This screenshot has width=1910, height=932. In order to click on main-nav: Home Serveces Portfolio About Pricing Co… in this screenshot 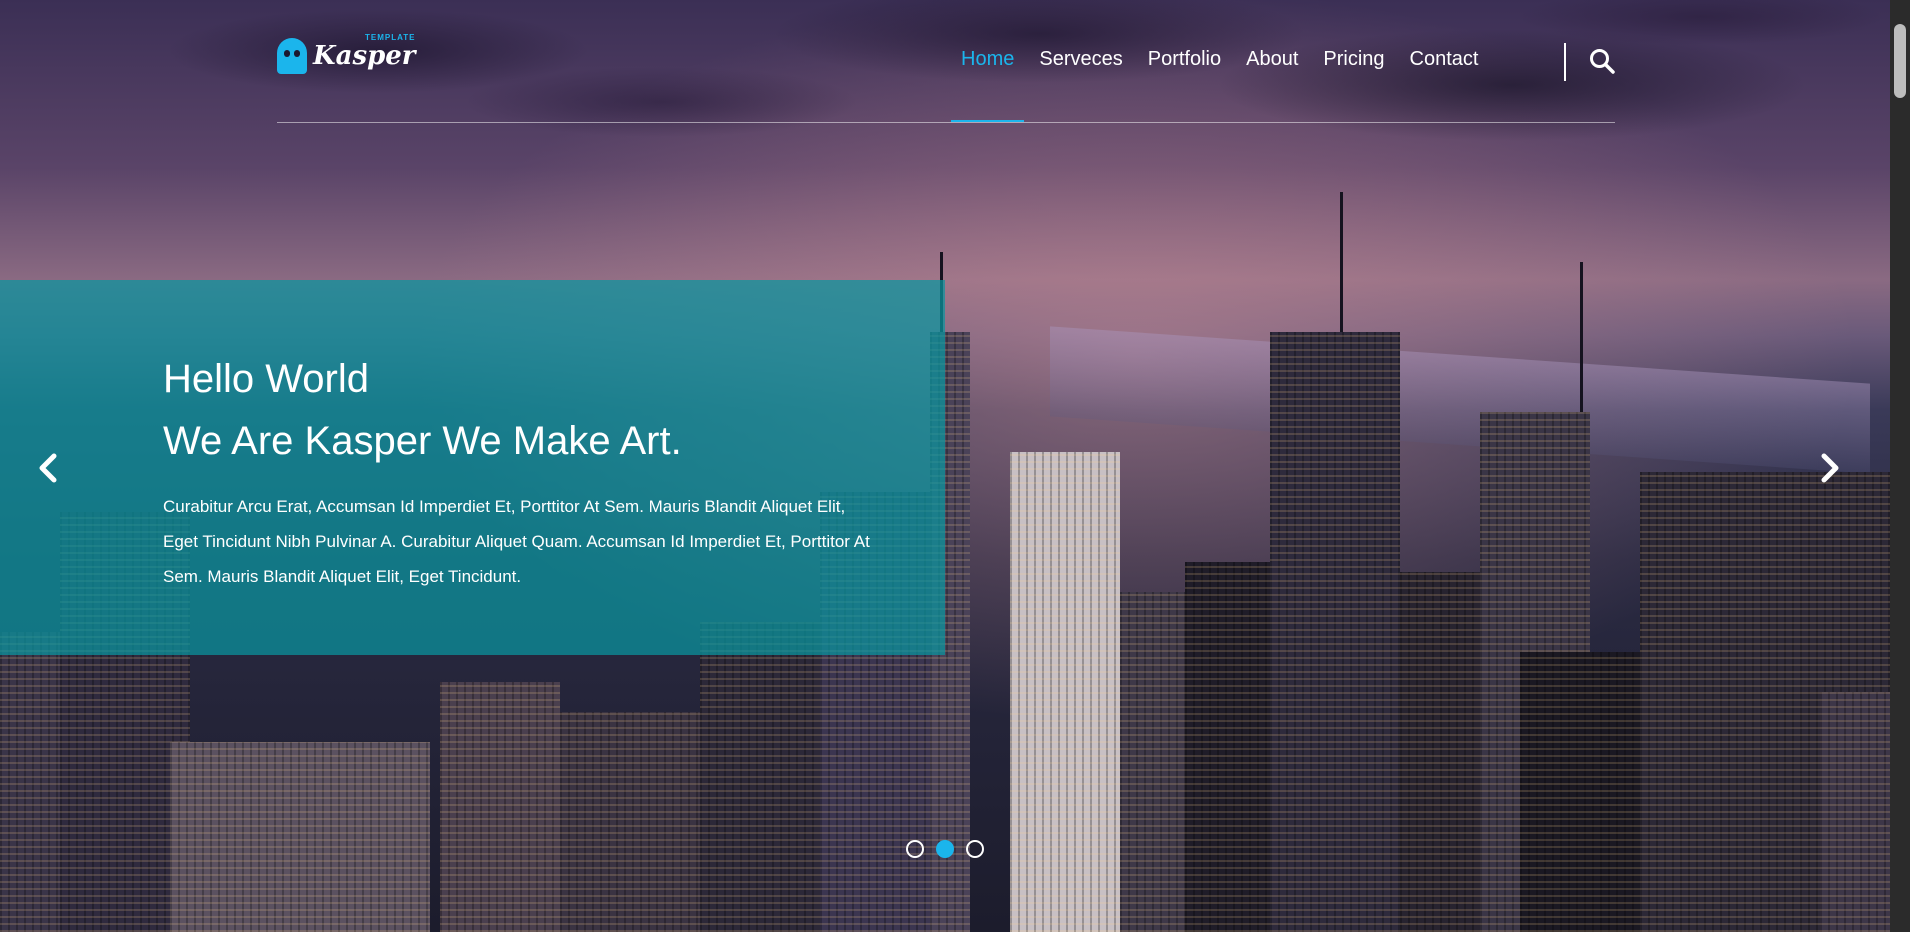, I will do `click(1214, 85)`.